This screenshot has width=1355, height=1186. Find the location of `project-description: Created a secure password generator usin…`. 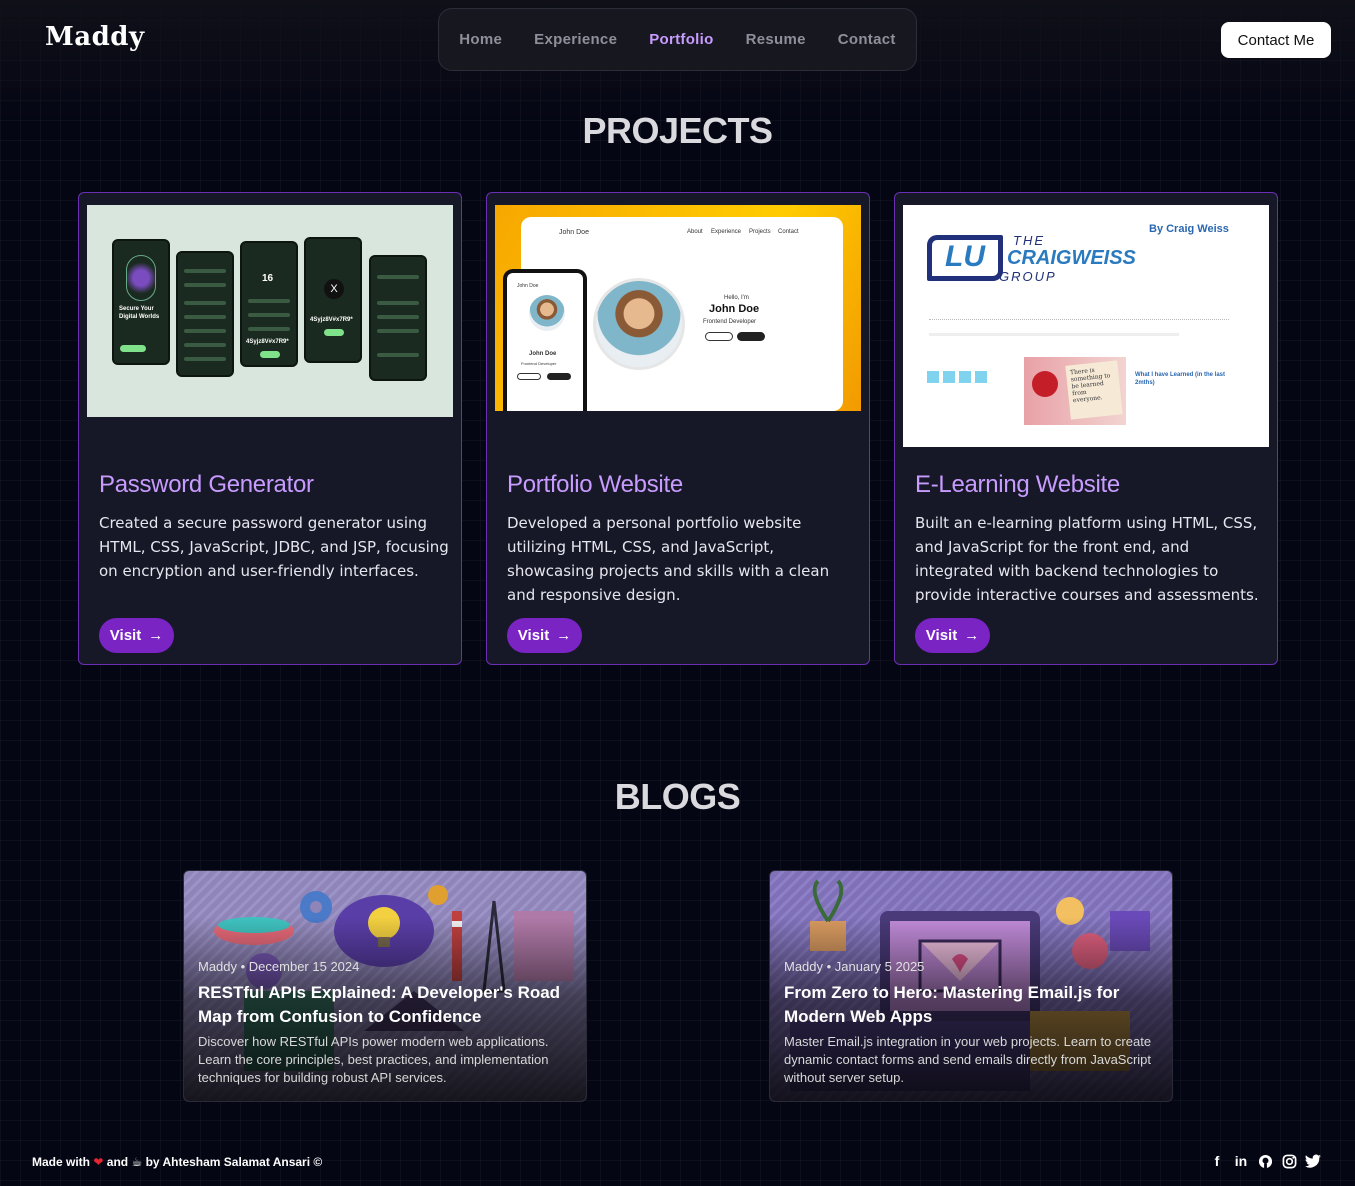

project-description: Created a secure password generator usin… is located at coordinates (274, 547).